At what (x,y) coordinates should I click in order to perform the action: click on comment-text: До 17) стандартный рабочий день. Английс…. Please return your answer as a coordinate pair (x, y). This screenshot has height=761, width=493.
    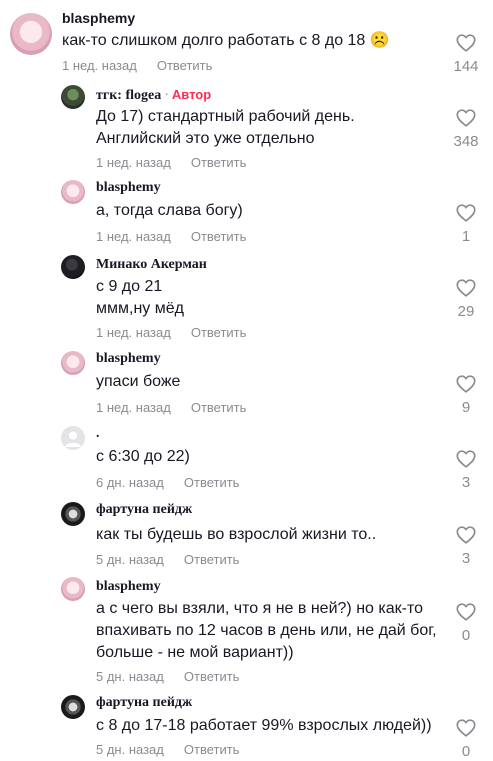
    Looking at the image, I should click on (225, 127).